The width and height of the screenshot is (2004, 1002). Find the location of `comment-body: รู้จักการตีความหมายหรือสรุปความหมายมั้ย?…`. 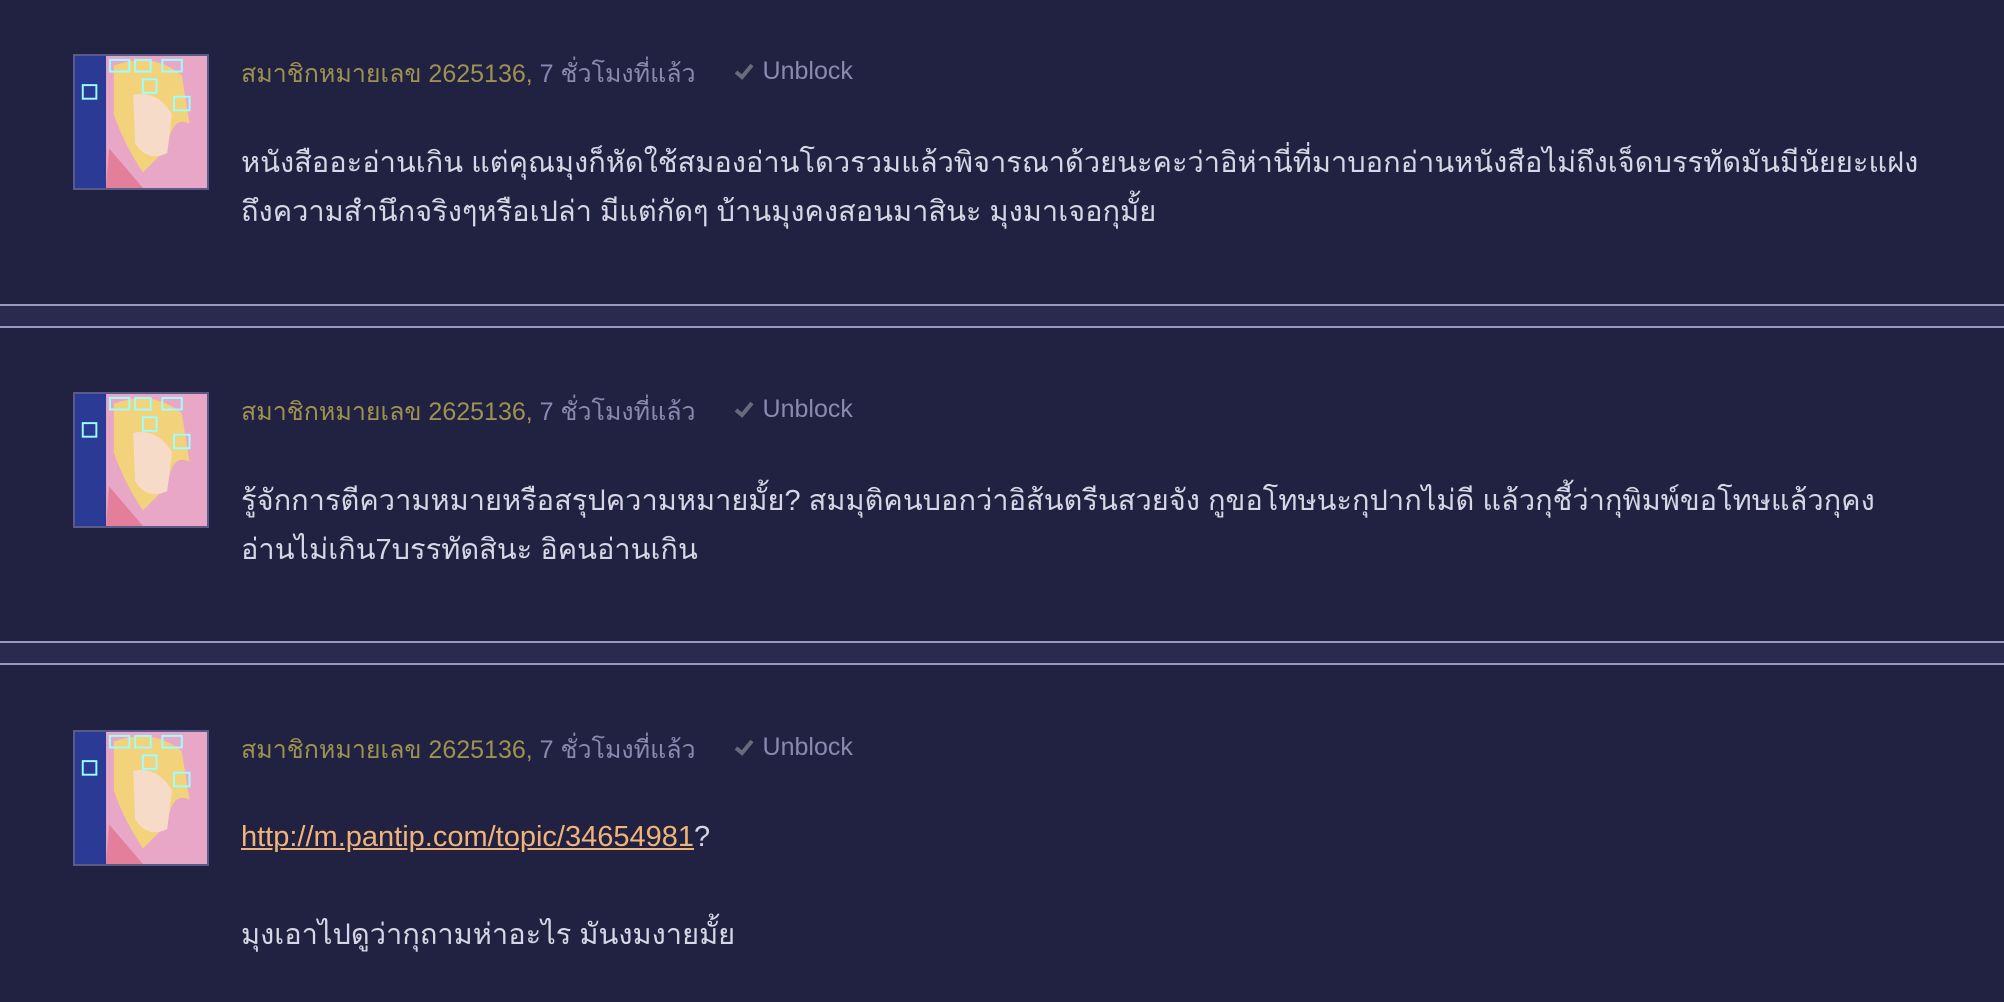

comment-body: รู้จักการตีความหมายหรือสรุปความหมายมั้ย?… is located at coordinates (1112, 526).